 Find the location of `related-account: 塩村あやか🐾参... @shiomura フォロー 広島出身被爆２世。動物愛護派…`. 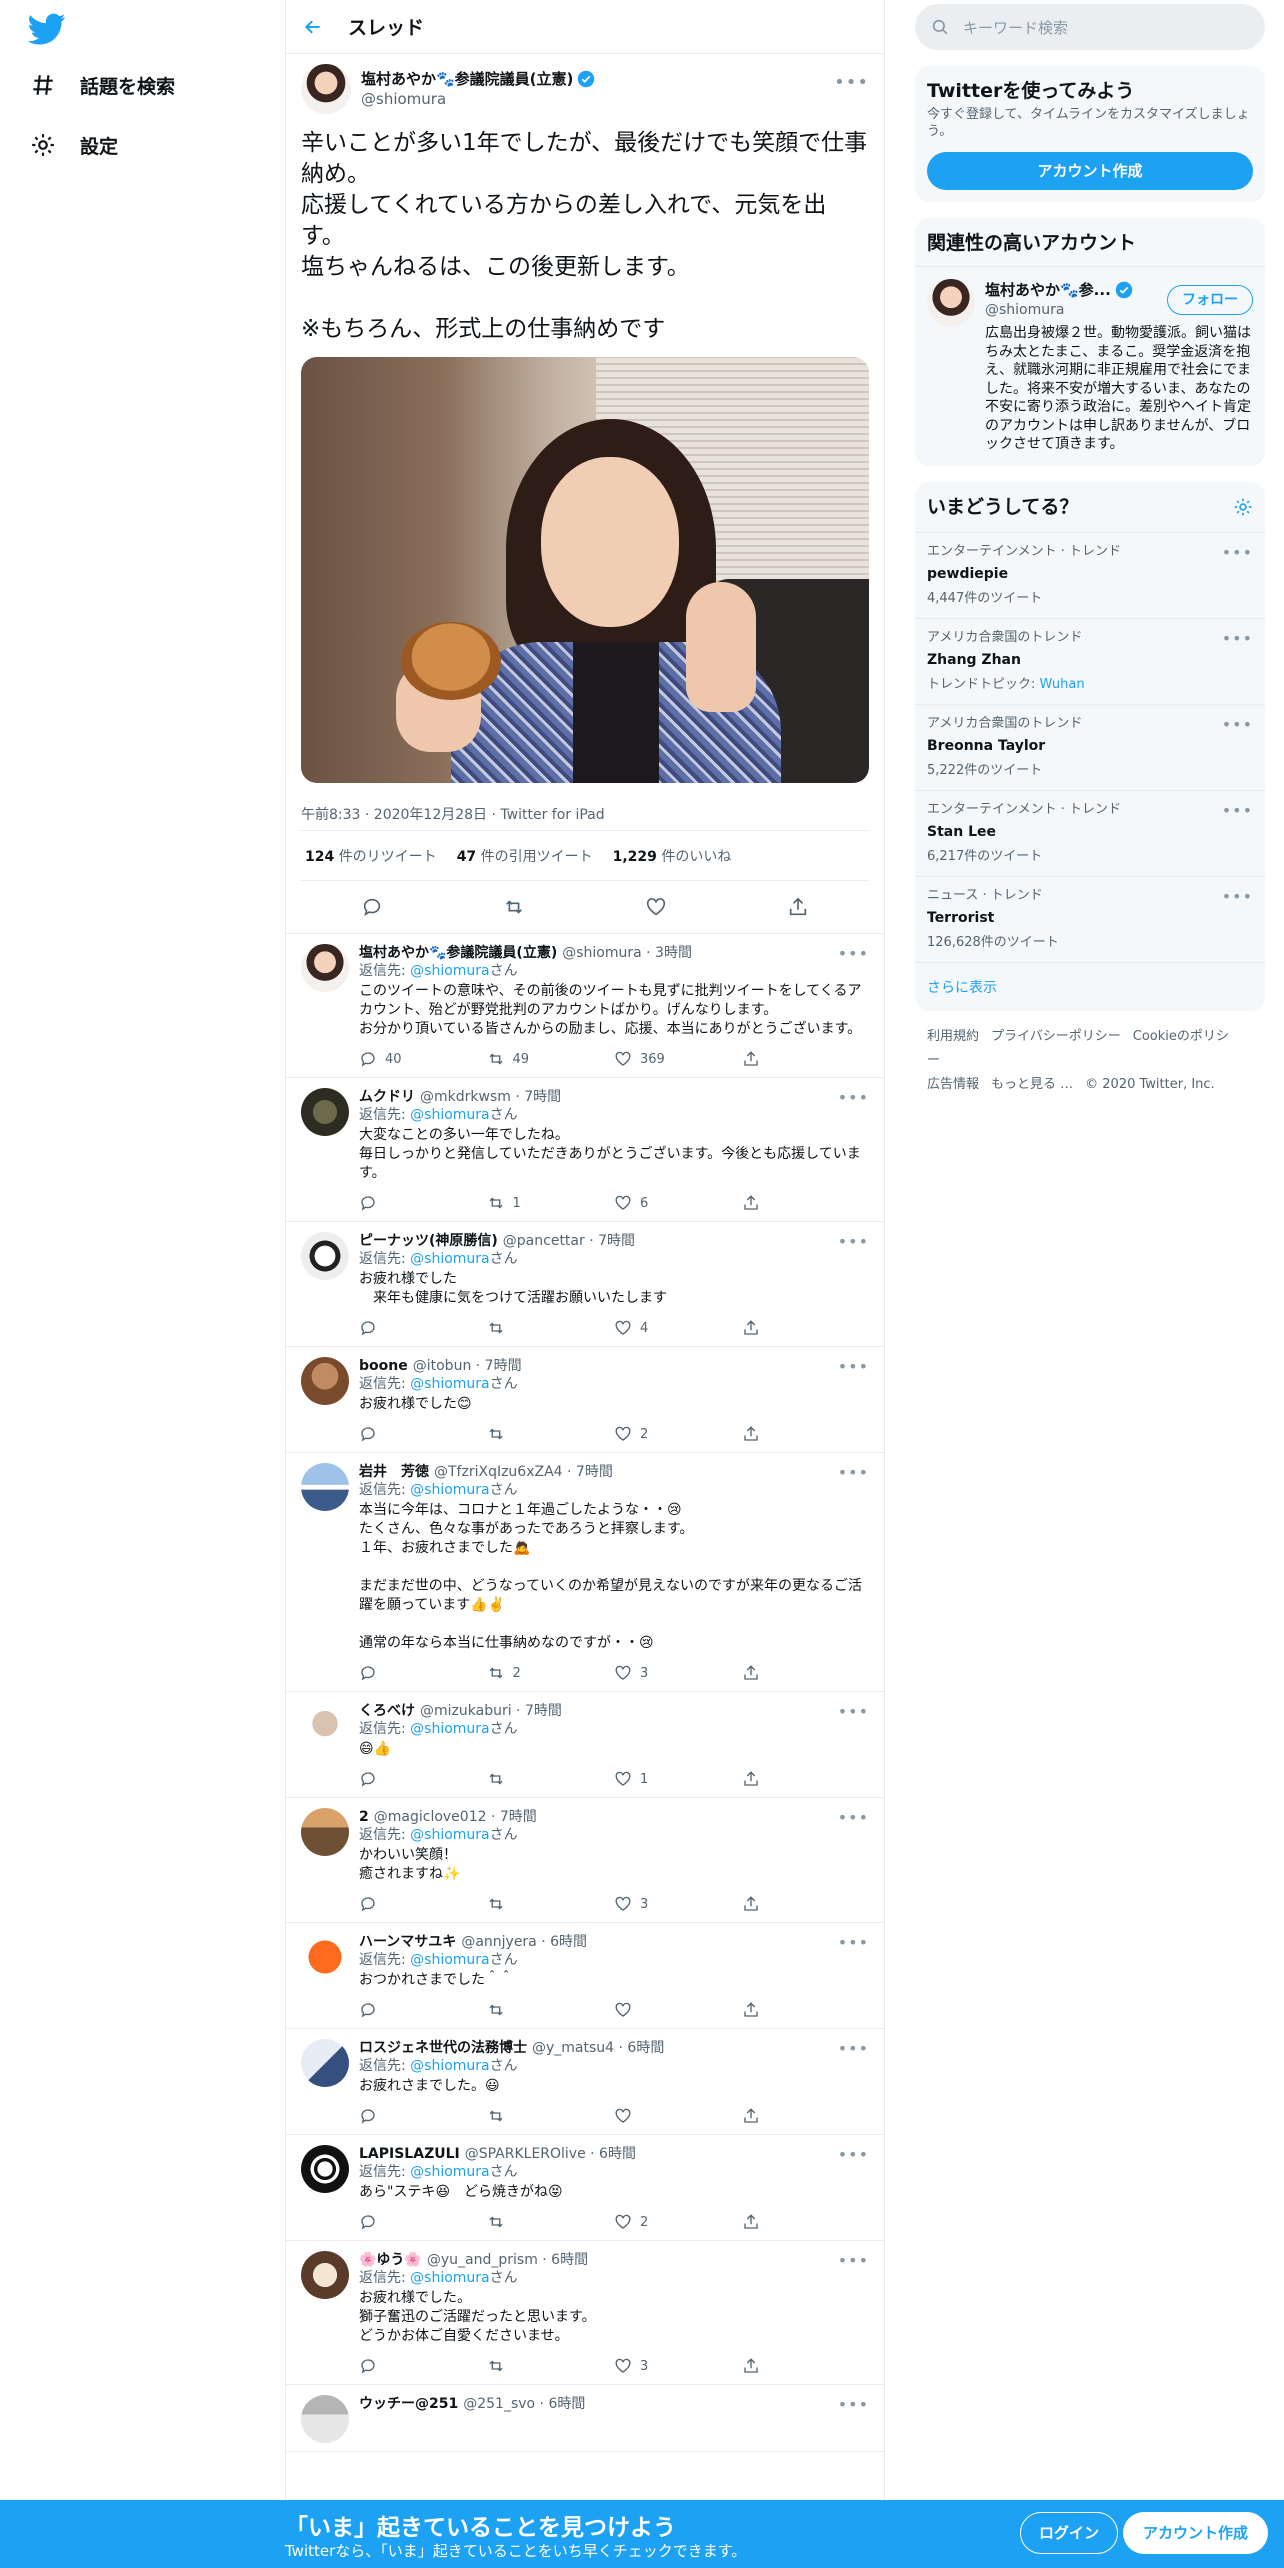

related-account: 塩村あやか🐾参... @shiomura フォロー 広島出身被爆２世。動物愛護派… is located at coordinates (1090, 366).